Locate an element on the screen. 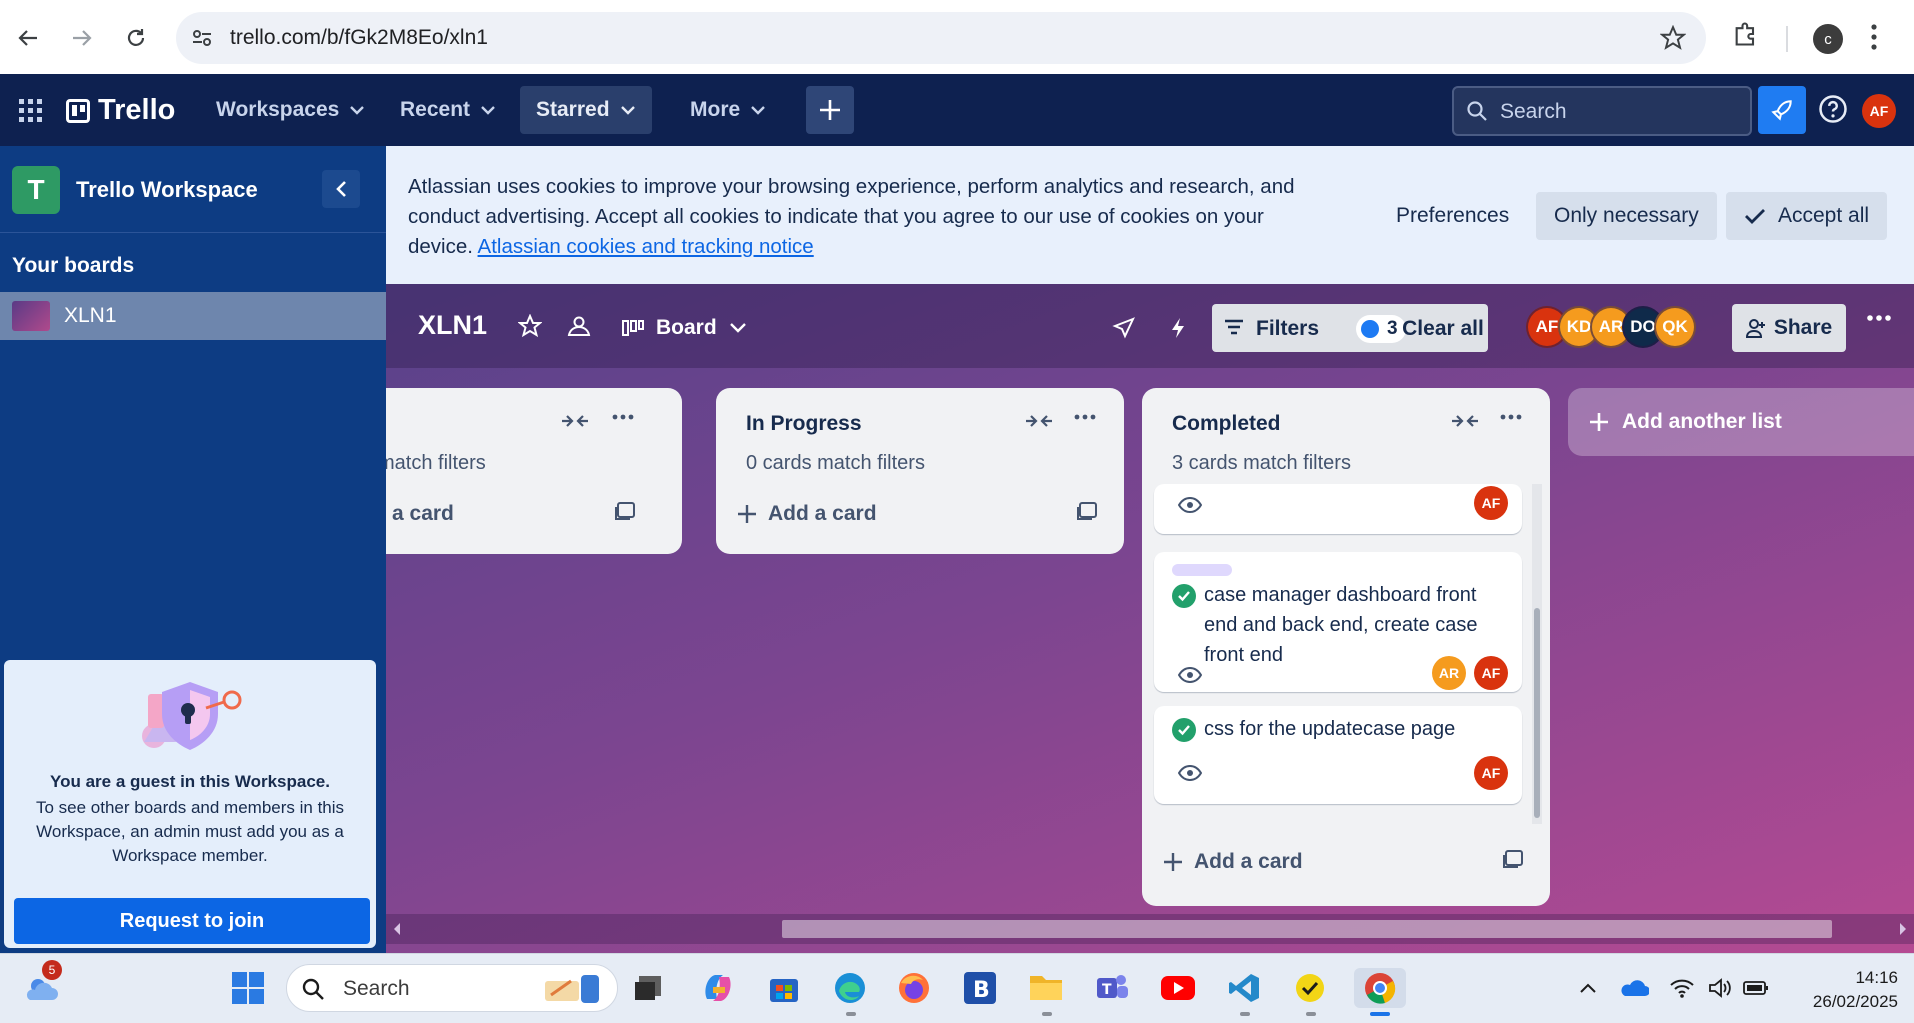 The height and width of the screenshot is (1023, 1914). scroll-left-arrow-icon is located at coordinates (397, 929).